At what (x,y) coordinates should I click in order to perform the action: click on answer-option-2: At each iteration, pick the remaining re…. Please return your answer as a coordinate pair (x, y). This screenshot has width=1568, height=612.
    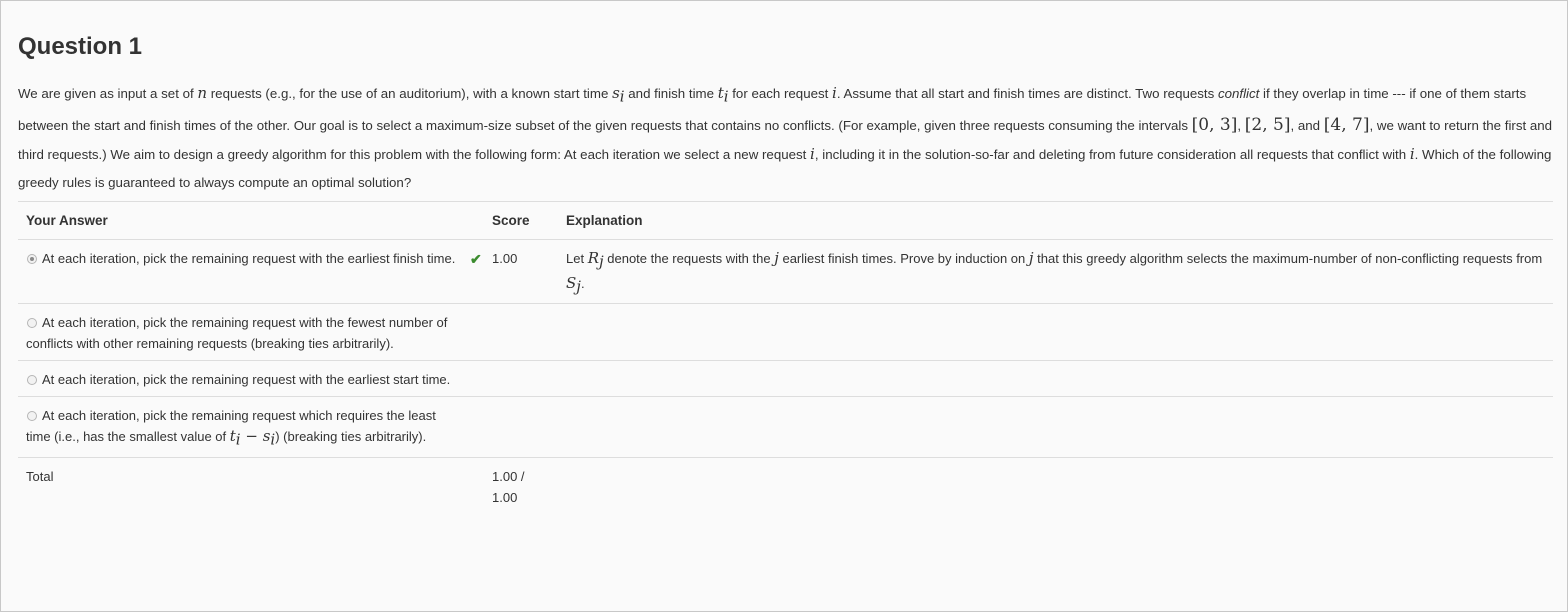
    Looking at the image, I should click on (244, 332).